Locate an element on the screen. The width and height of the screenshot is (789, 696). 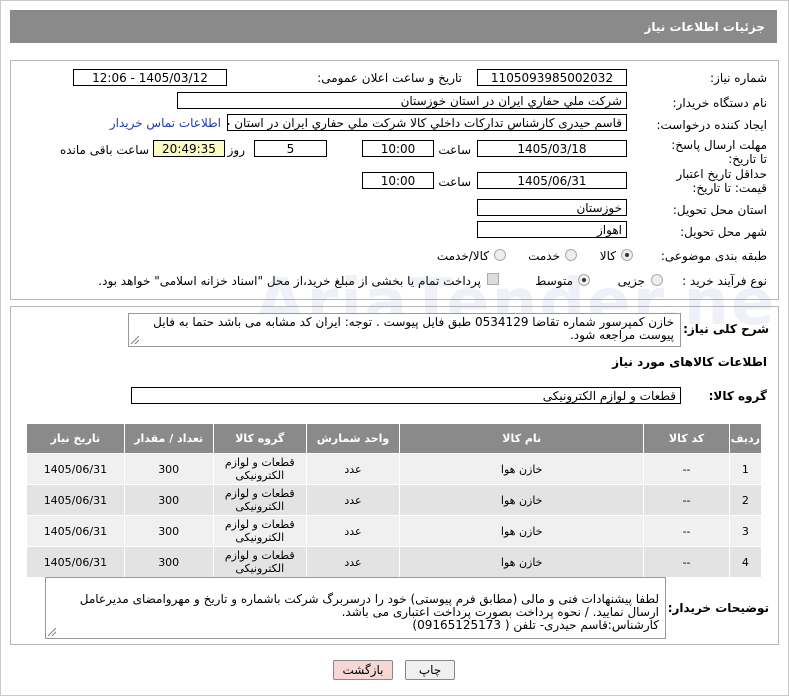
col-quantity: تعداد / مقدار is located at coordinates (168, 438).